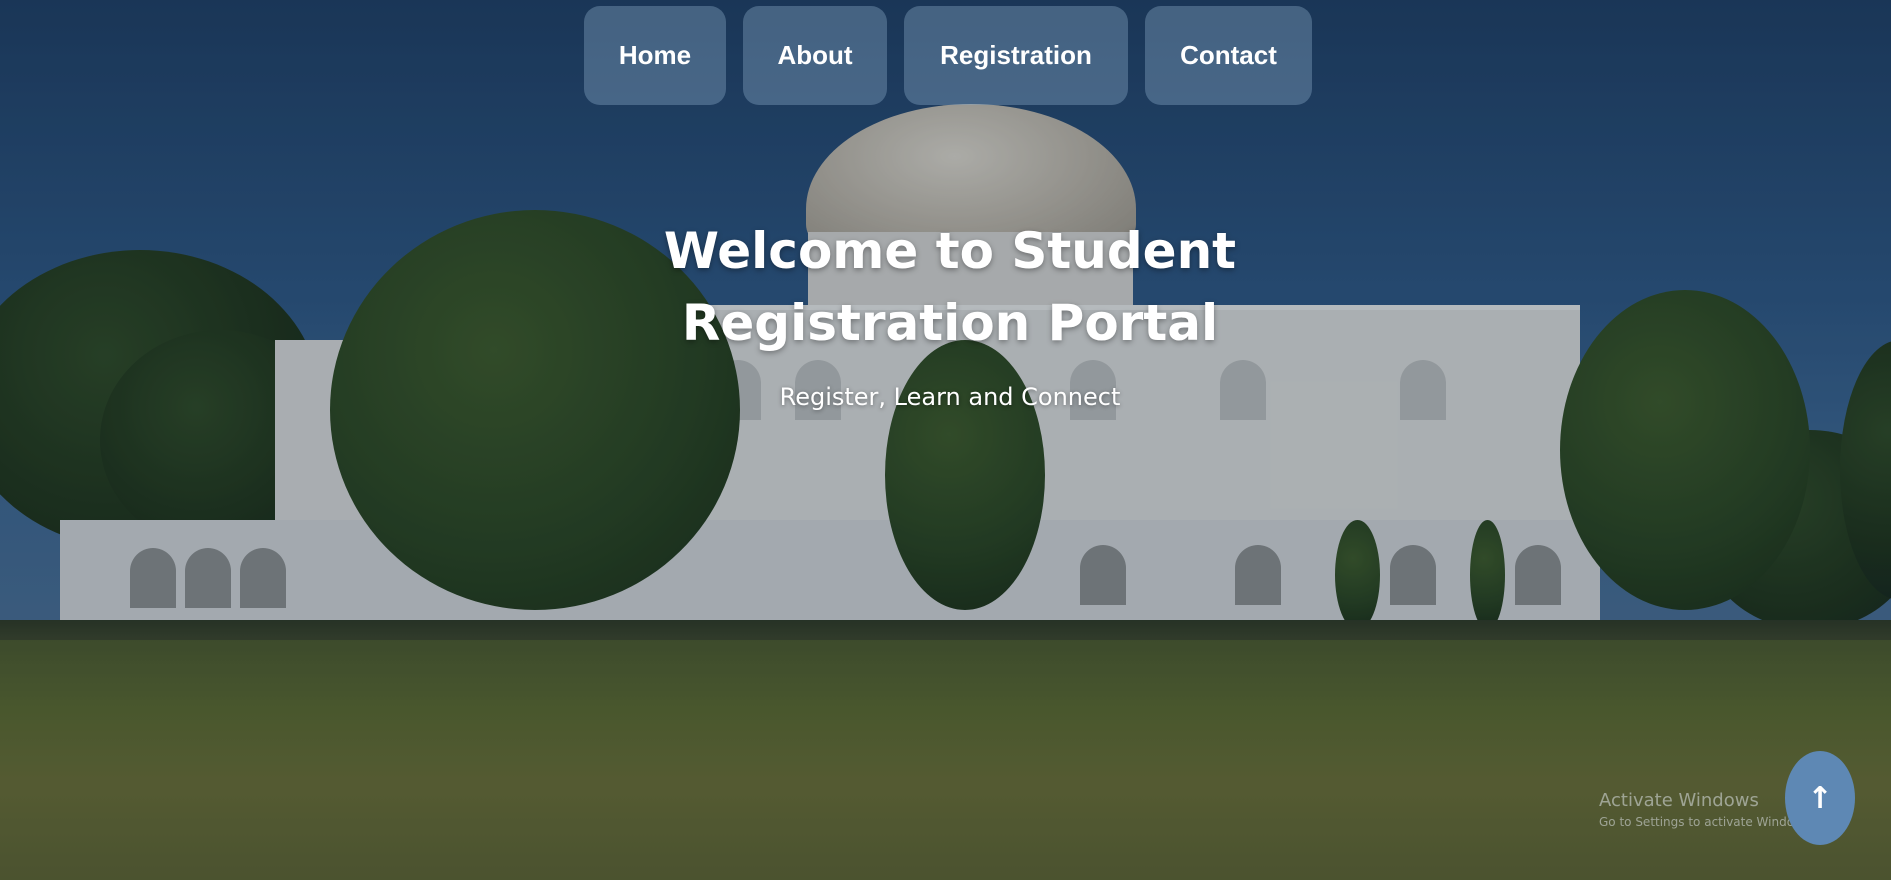 This screenshot has height=880, width=1891. I want to click on nav-registration-button: Registration, so click(1016, 55).